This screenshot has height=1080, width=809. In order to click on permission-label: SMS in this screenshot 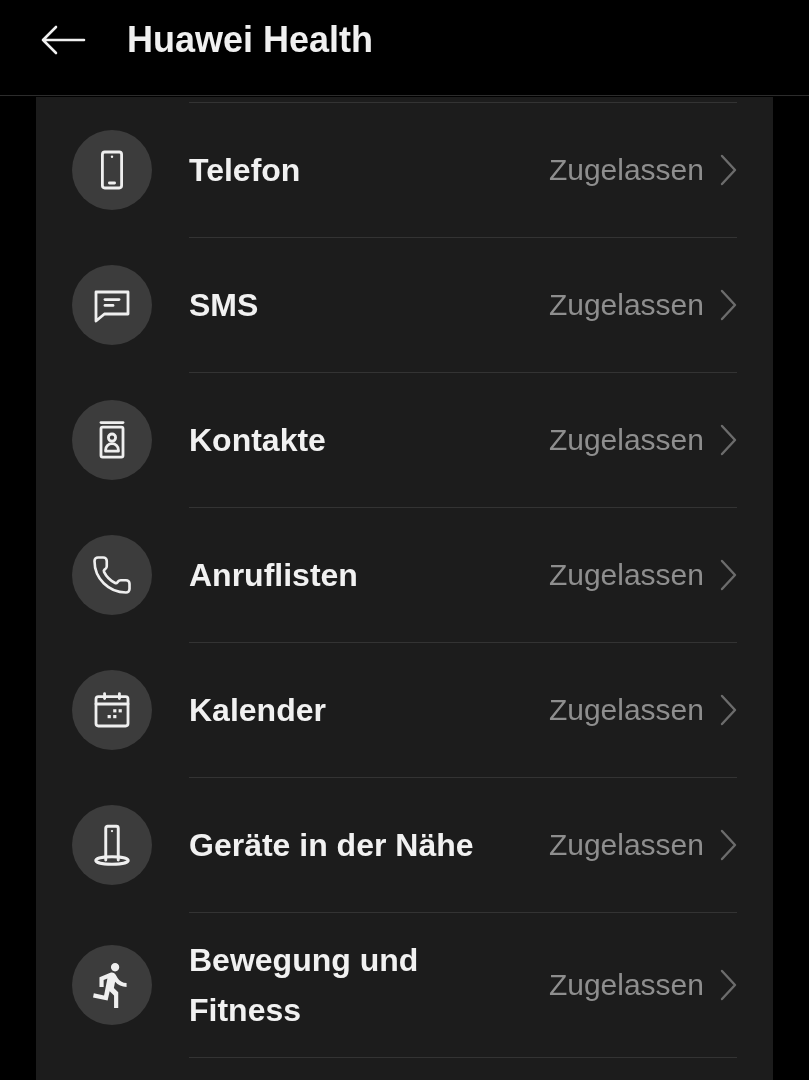, I will do `click(349, 305)`.